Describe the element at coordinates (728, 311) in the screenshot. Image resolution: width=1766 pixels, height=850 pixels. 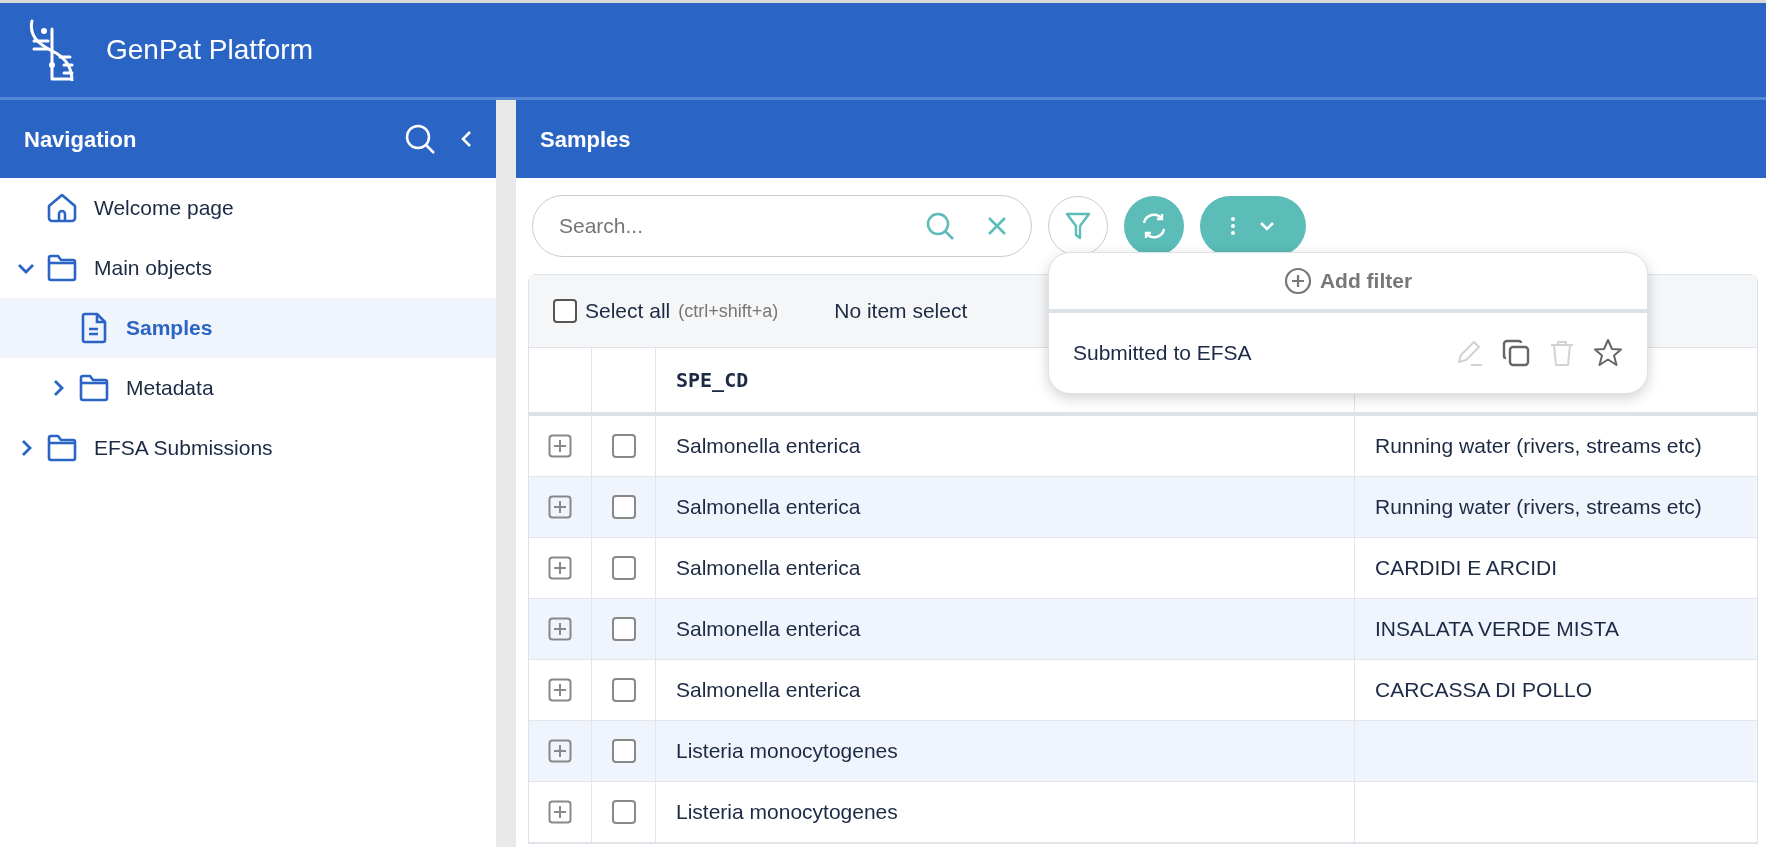
I see `shortcut-hint: (ctrl+shift+a)` at that location.